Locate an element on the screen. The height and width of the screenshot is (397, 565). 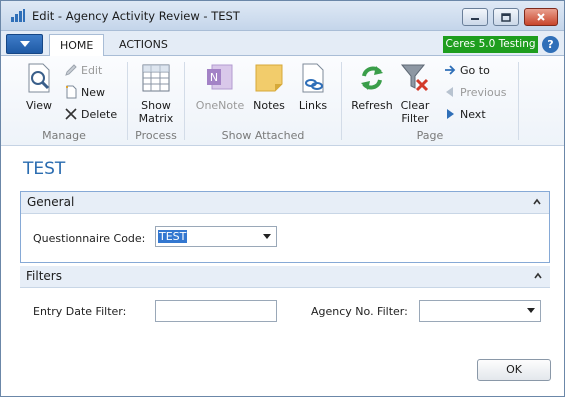
goto-button: Go to is located at coordinates (466, 70).